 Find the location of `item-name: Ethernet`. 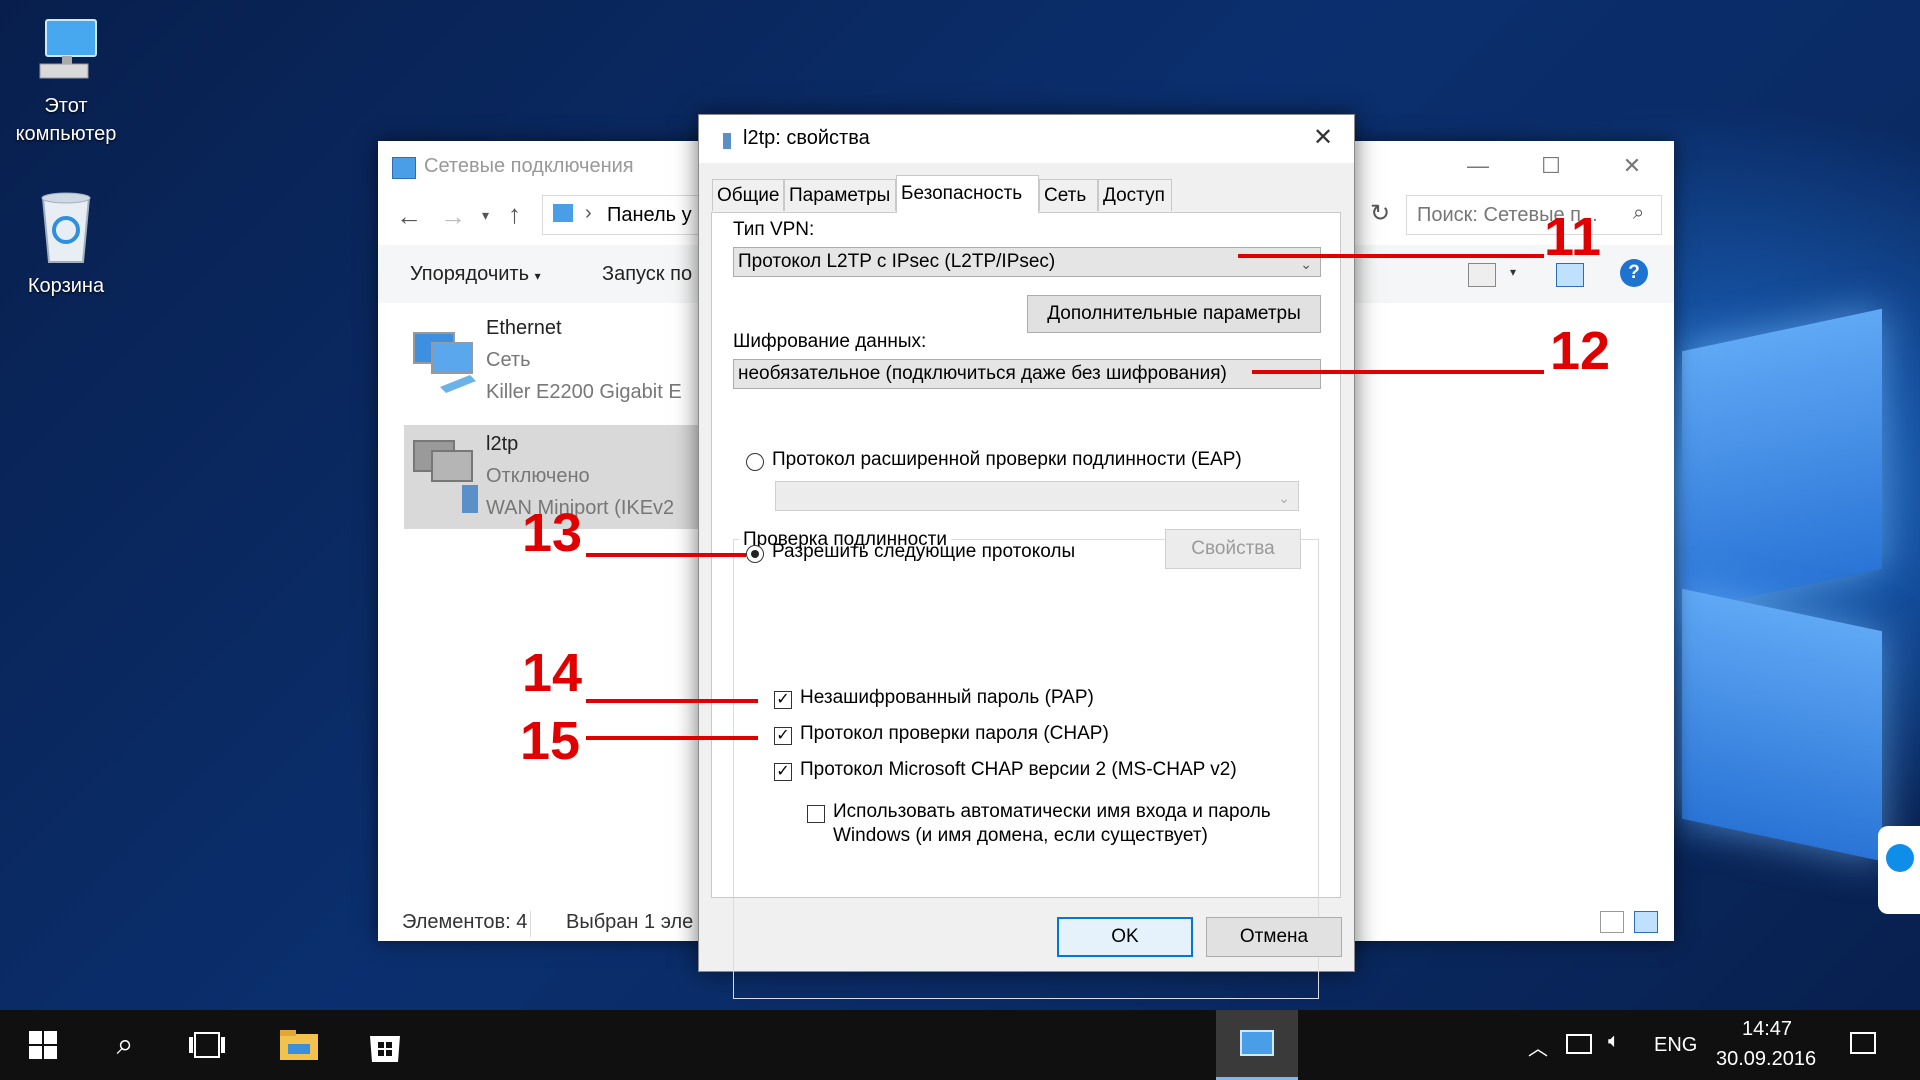

item-name: Ethernet is located at coordinates (524, 328).